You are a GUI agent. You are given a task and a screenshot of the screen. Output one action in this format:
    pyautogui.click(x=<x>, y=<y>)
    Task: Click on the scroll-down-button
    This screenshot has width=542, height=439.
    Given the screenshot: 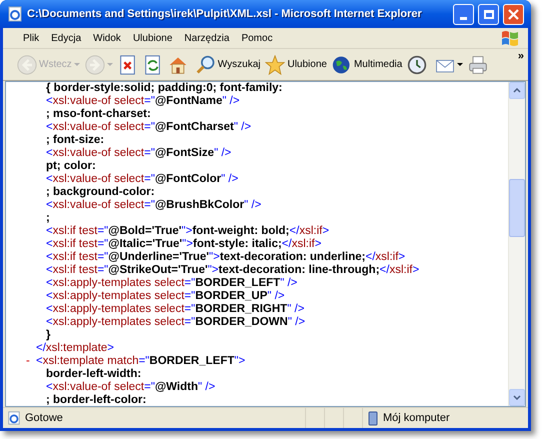 What is the action you would take?
    pyautogui.click(x=517, y=397)
    